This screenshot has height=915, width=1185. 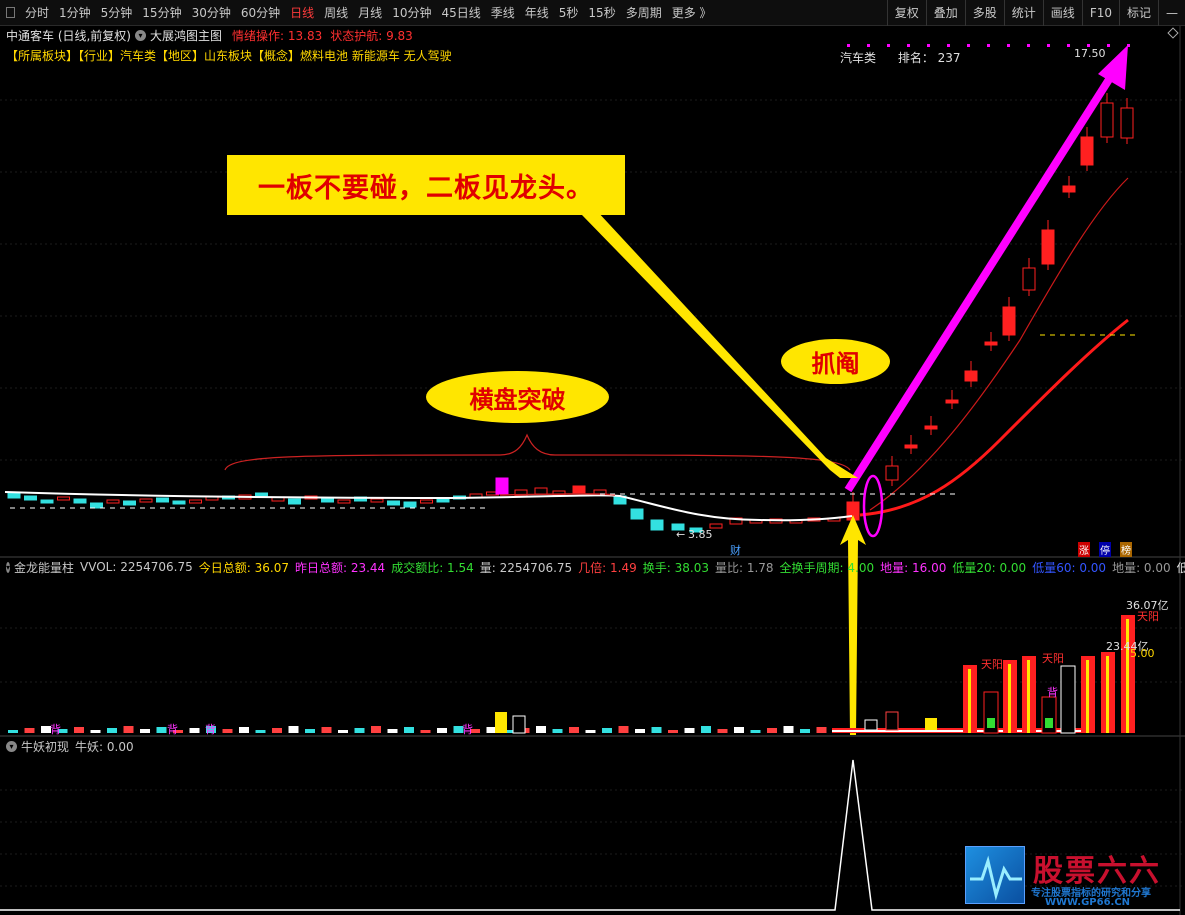 What do you see at coordinates (1084, 549) in the screenshot?
I see `tag-zhang: 涨` at bounding box center [1084, 549].